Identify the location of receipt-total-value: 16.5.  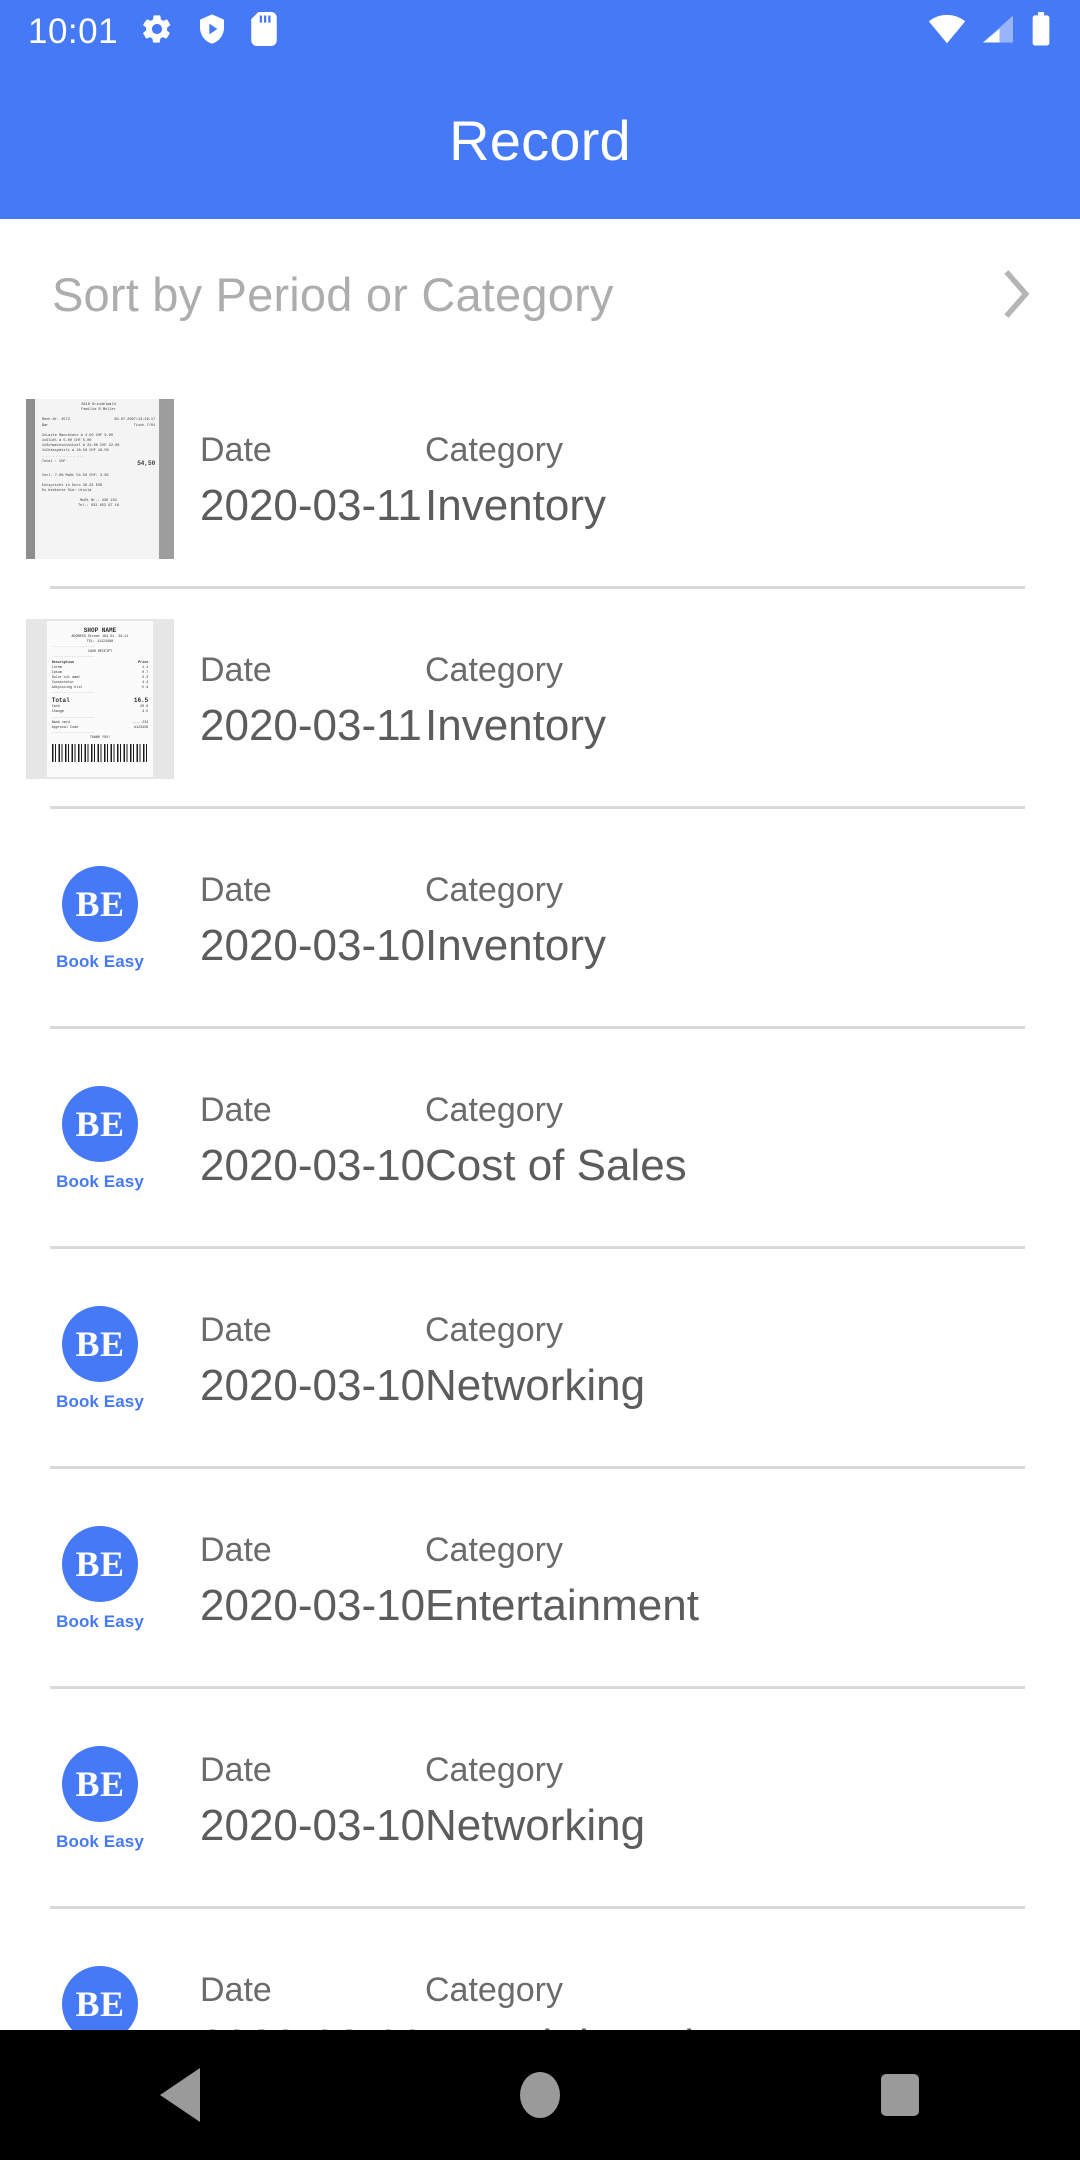
(141, 701).